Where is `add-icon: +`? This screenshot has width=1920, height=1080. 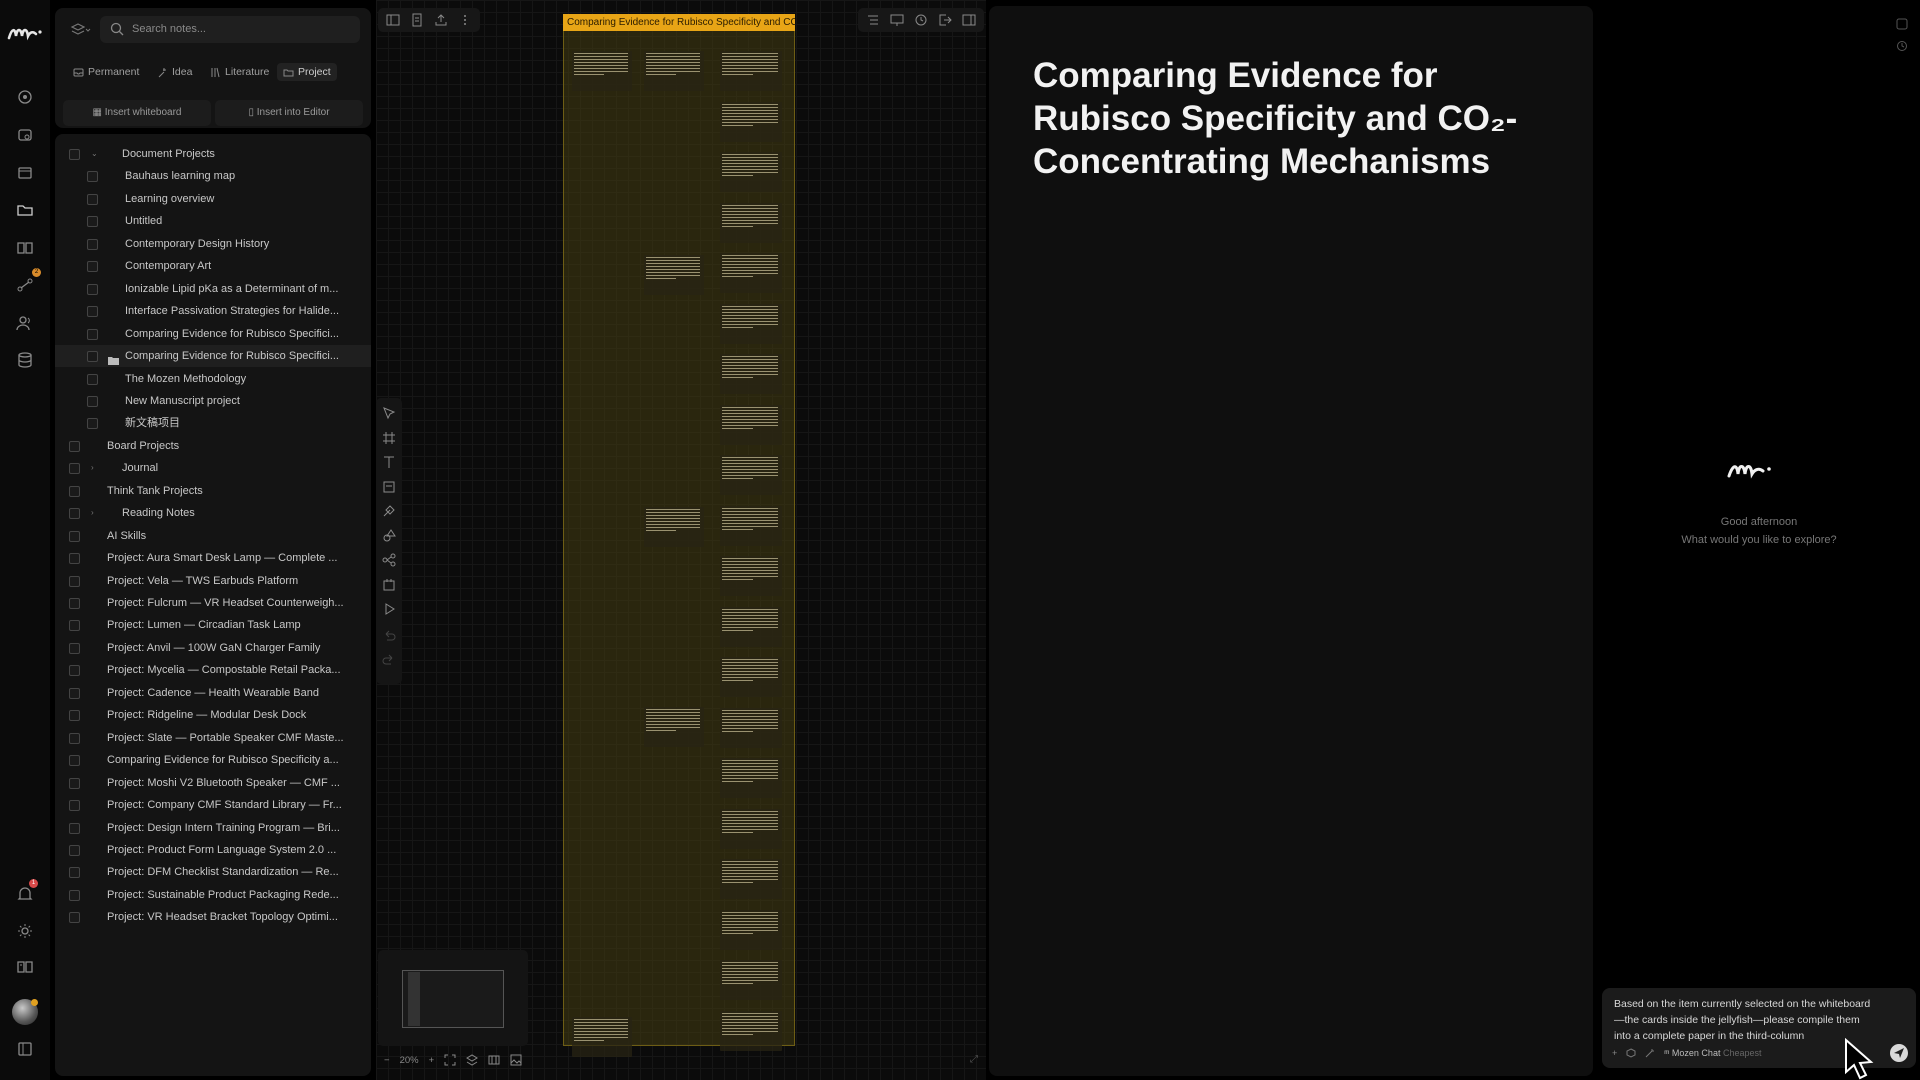
add-icon: + is located at coordinates (1614, 1053).